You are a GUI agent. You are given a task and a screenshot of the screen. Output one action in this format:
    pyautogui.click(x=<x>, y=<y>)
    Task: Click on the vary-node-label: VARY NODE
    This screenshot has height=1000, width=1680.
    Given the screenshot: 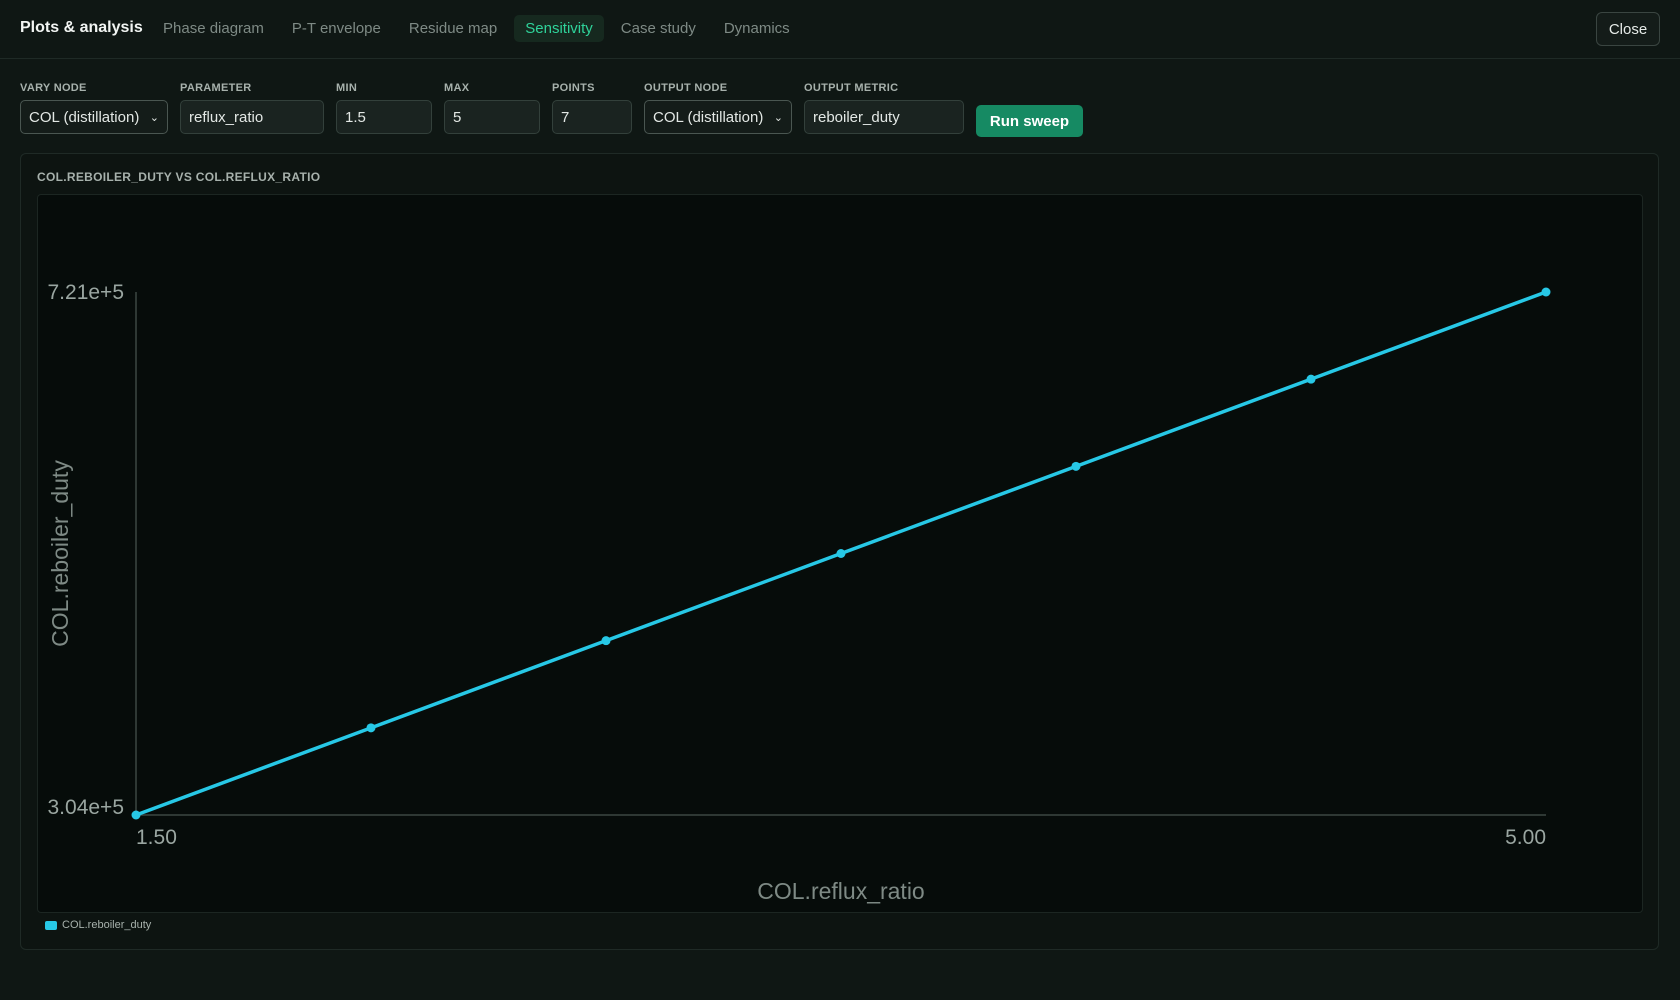 What is the action you would take?
    pyautogui.click(x=53, y=88)
    